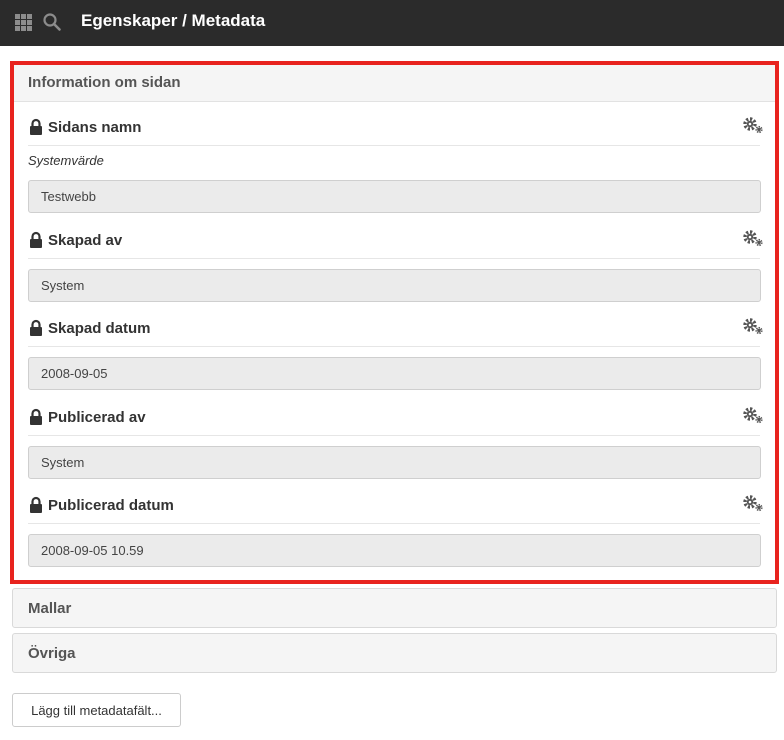  I want to click on page-name-field, so click(394, 196).